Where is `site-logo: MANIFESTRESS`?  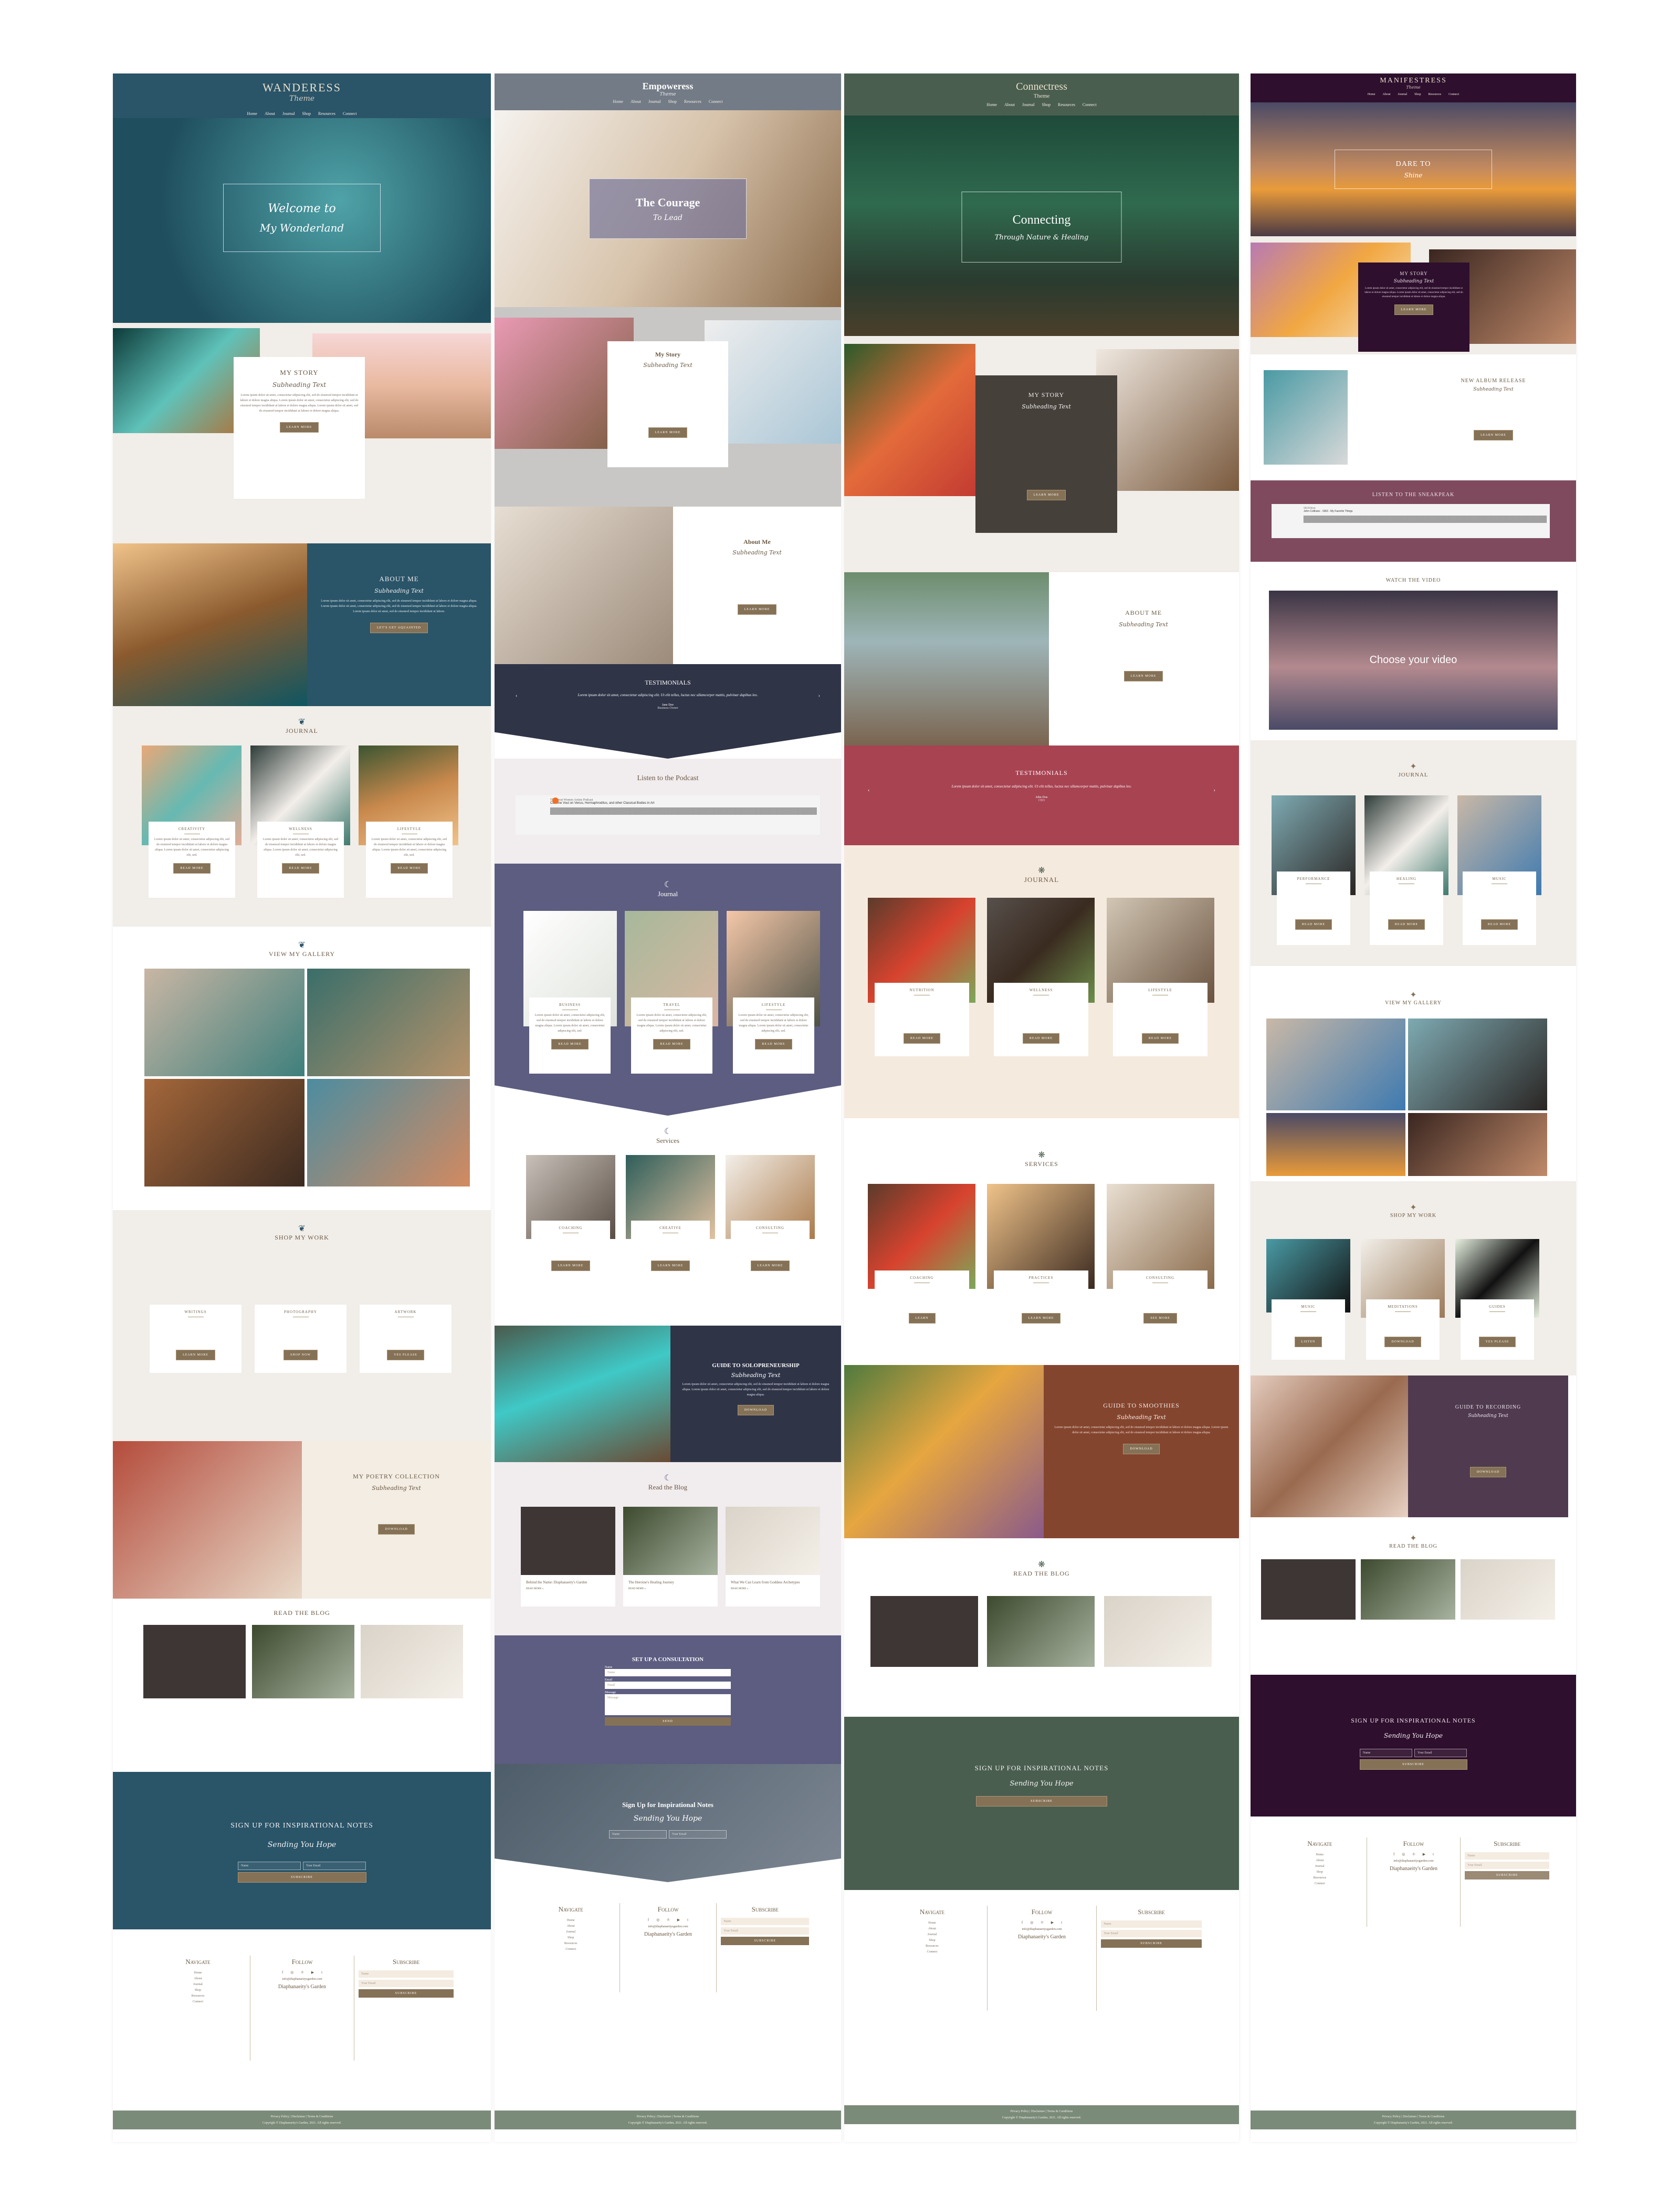
site-logo: MANIFESTRESS is located at coordinates (1413, 81).